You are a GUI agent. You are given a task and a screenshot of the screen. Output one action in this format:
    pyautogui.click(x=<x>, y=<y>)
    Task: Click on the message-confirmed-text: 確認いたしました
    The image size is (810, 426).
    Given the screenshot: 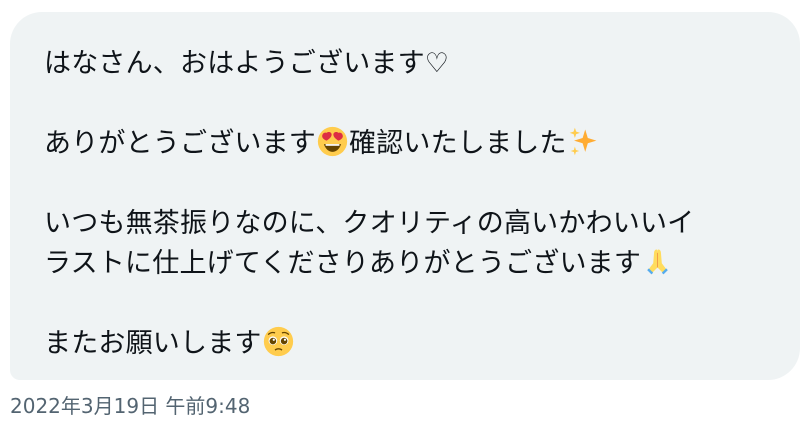 What is the action you would take?
    pyautogui.click(x=458, y=143)
    